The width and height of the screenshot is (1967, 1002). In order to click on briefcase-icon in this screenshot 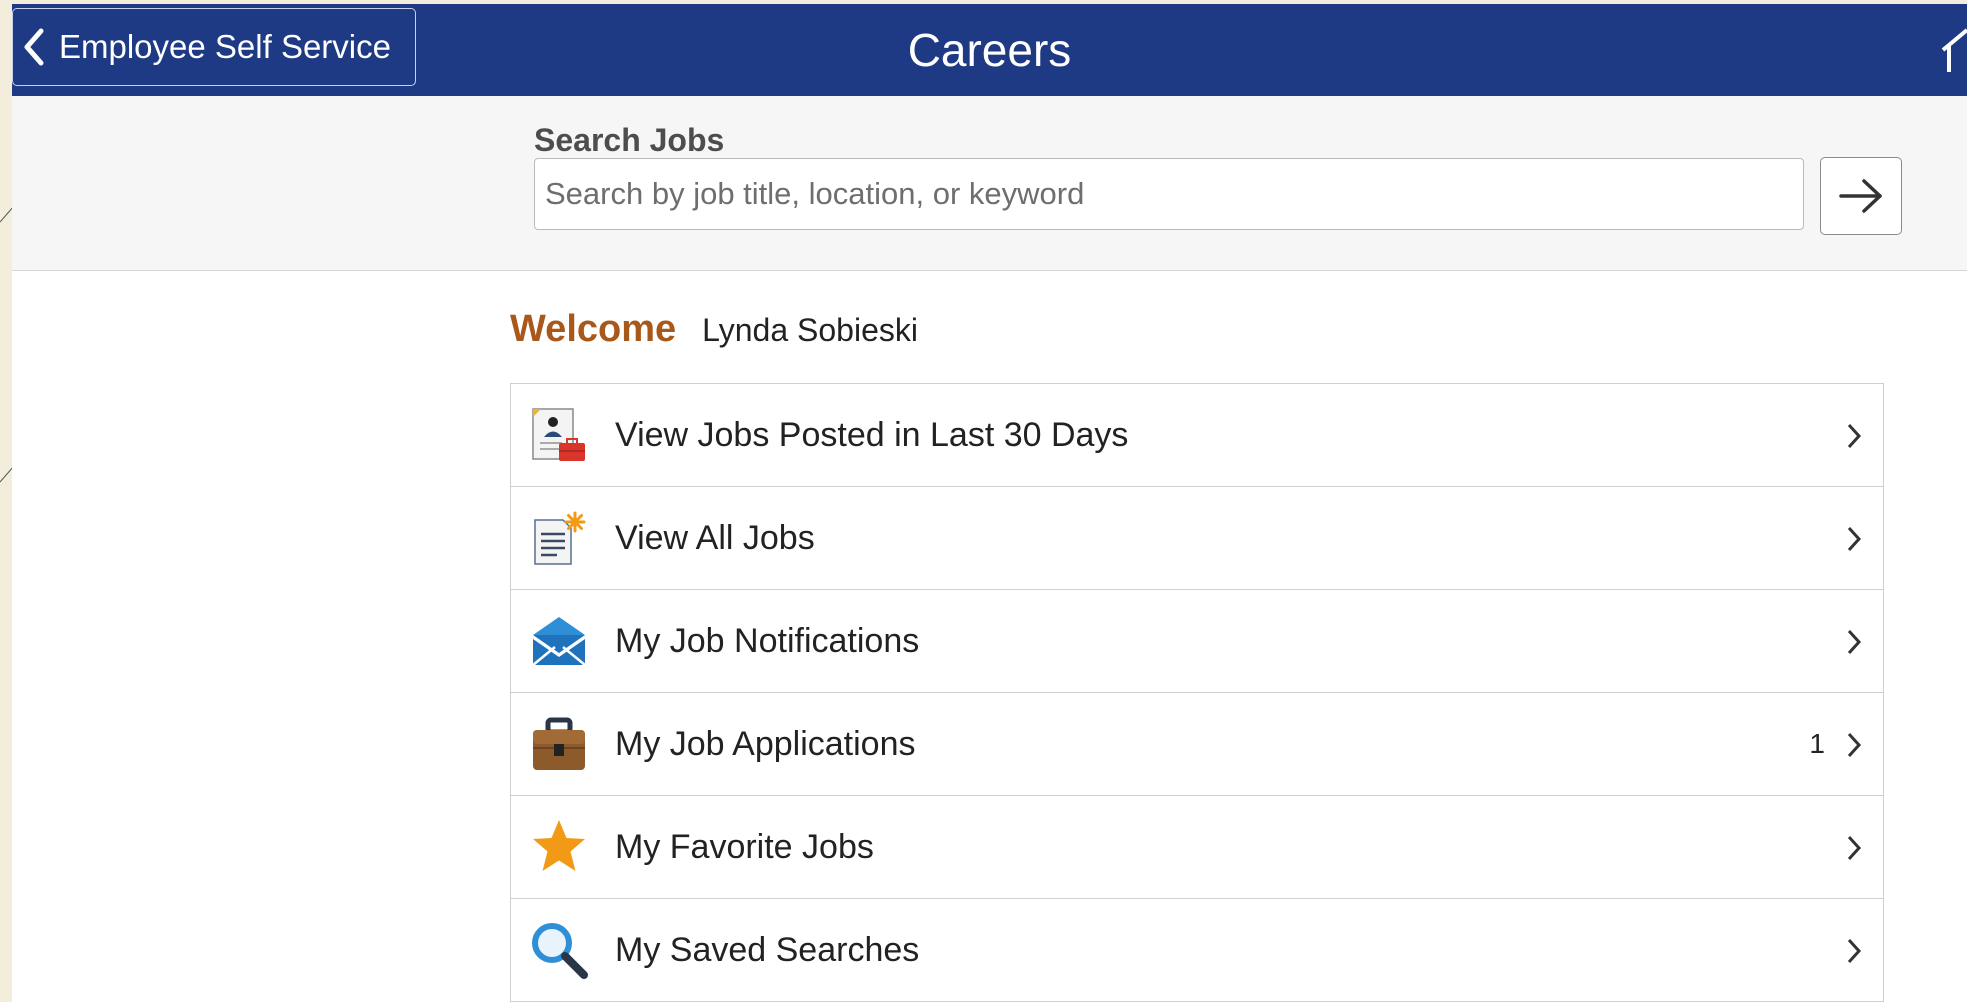, I will do `click(559, 744)`.